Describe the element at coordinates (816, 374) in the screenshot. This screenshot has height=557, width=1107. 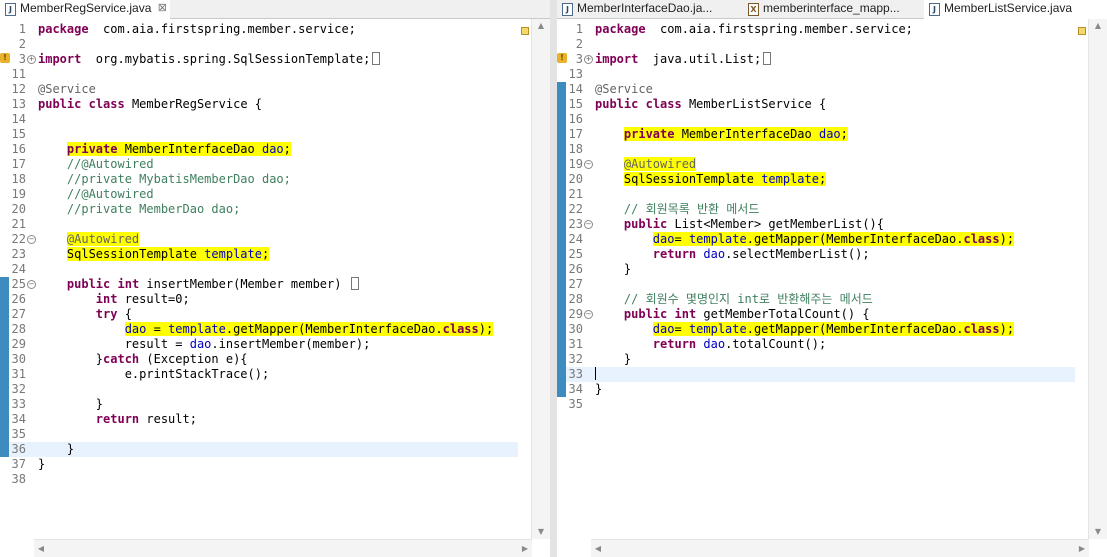
I see `code-line: 33` at that location.